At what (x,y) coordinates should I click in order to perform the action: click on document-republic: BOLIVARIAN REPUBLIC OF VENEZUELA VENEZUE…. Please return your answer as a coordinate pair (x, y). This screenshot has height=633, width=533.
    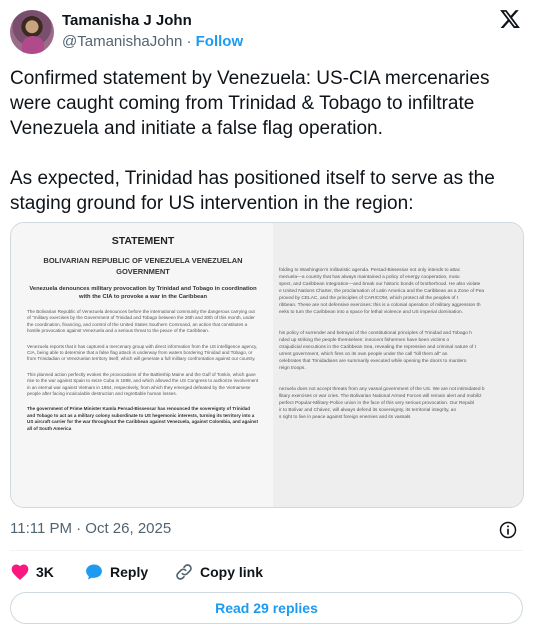
    Looking at the image, I should click on (143, 266).